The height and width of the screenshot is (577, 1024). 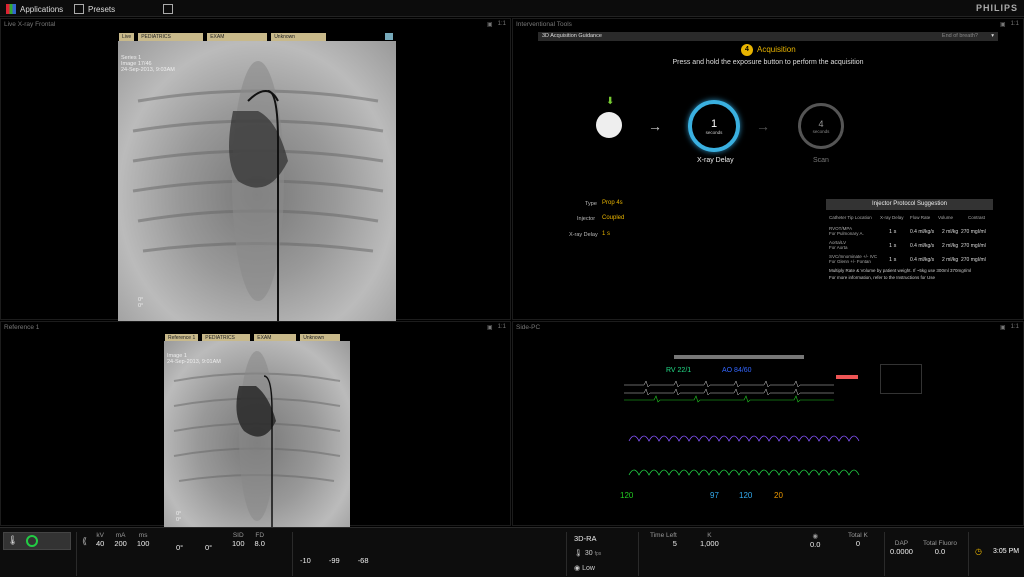 What do you see at coordinates (598, 554) in the screenshot?
I see `frame-rate-unit: fps` at bounding box center [598, 554].